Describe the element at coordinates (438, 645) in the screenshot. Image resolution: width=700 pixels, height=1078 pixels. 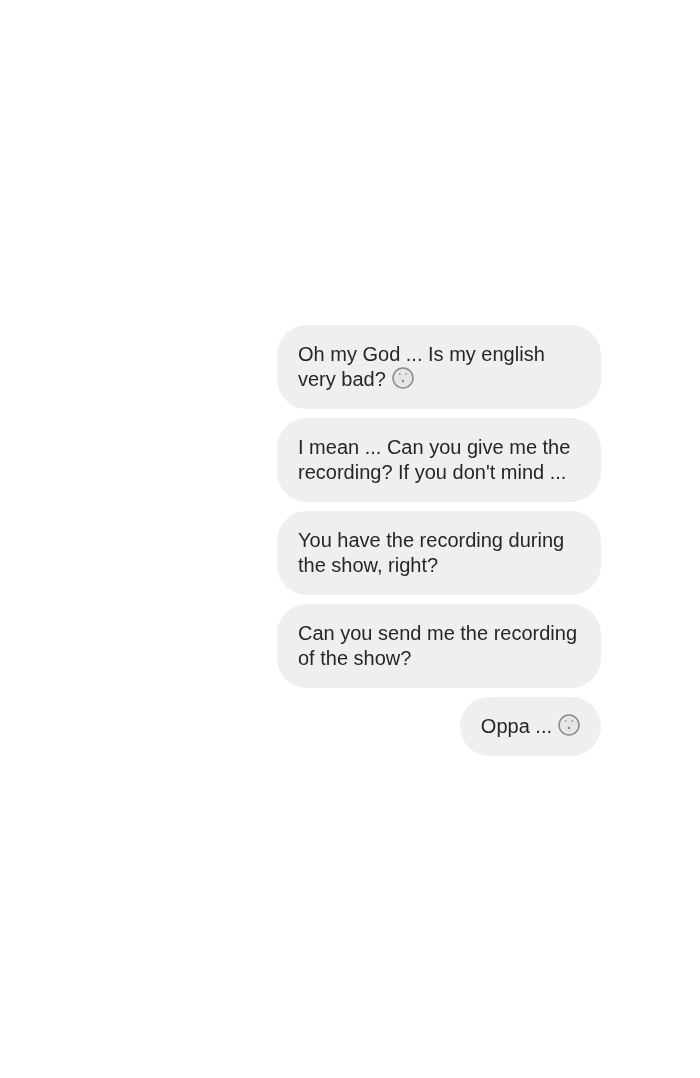
I see `message-text: Can you send me the recording of the show?` at that location.